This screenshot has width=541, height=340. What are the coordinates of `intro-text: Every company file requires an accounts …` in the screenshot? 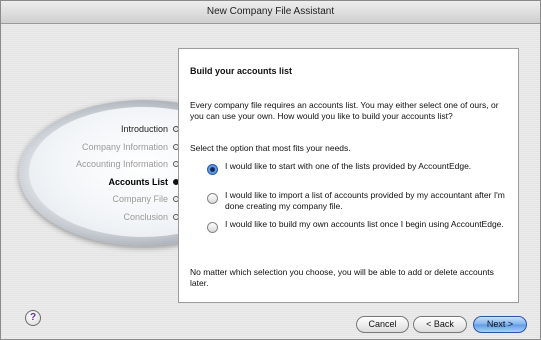 It's located at (344, 110).